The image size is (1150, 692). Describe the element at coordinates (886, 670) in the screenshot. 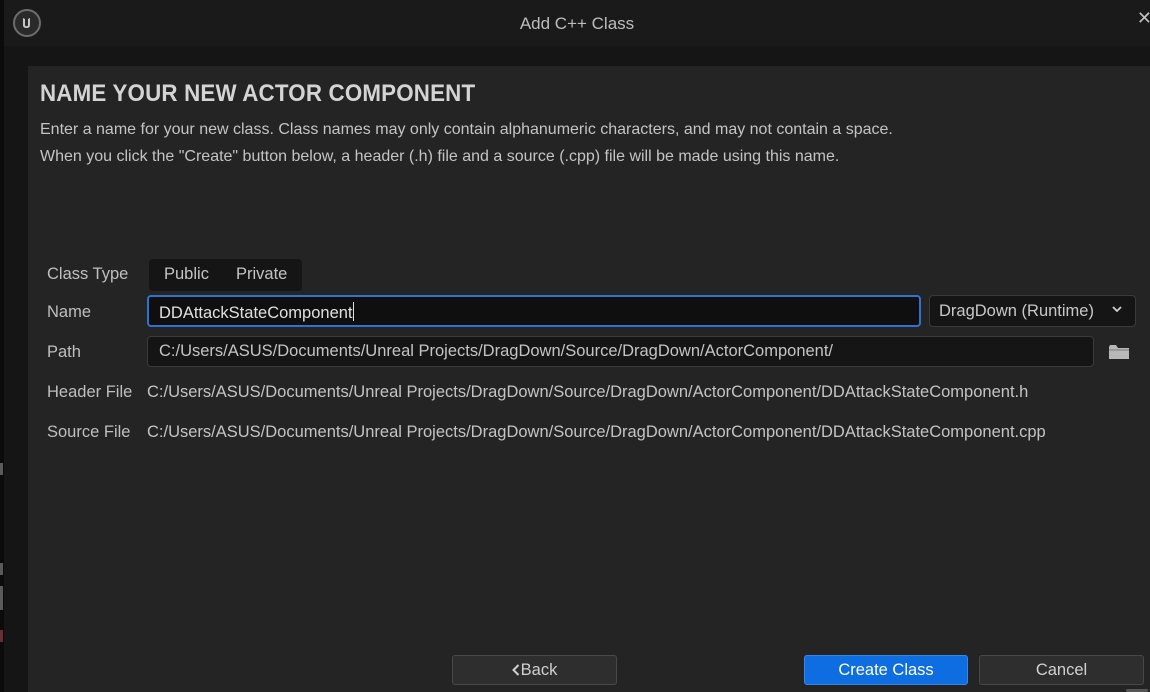

I see `create-class-button: Create Class` at that location.